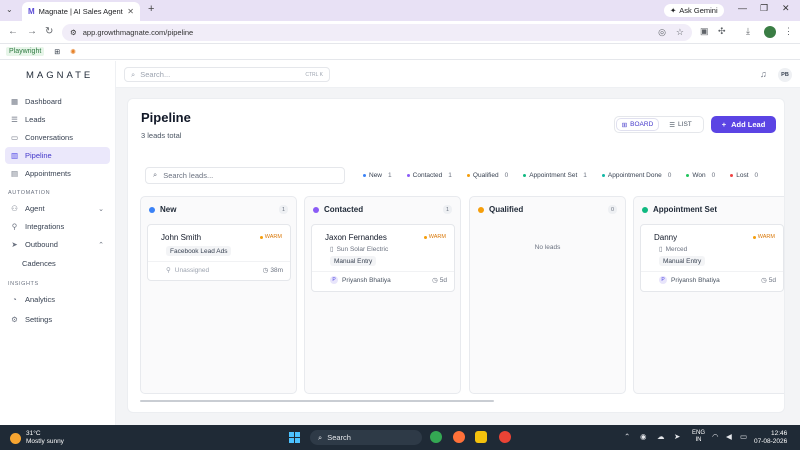  Describe the element at coordinates (57, 119) in the screenshot. I see `sidebar-item-leads: ☰ Leads` at that location.